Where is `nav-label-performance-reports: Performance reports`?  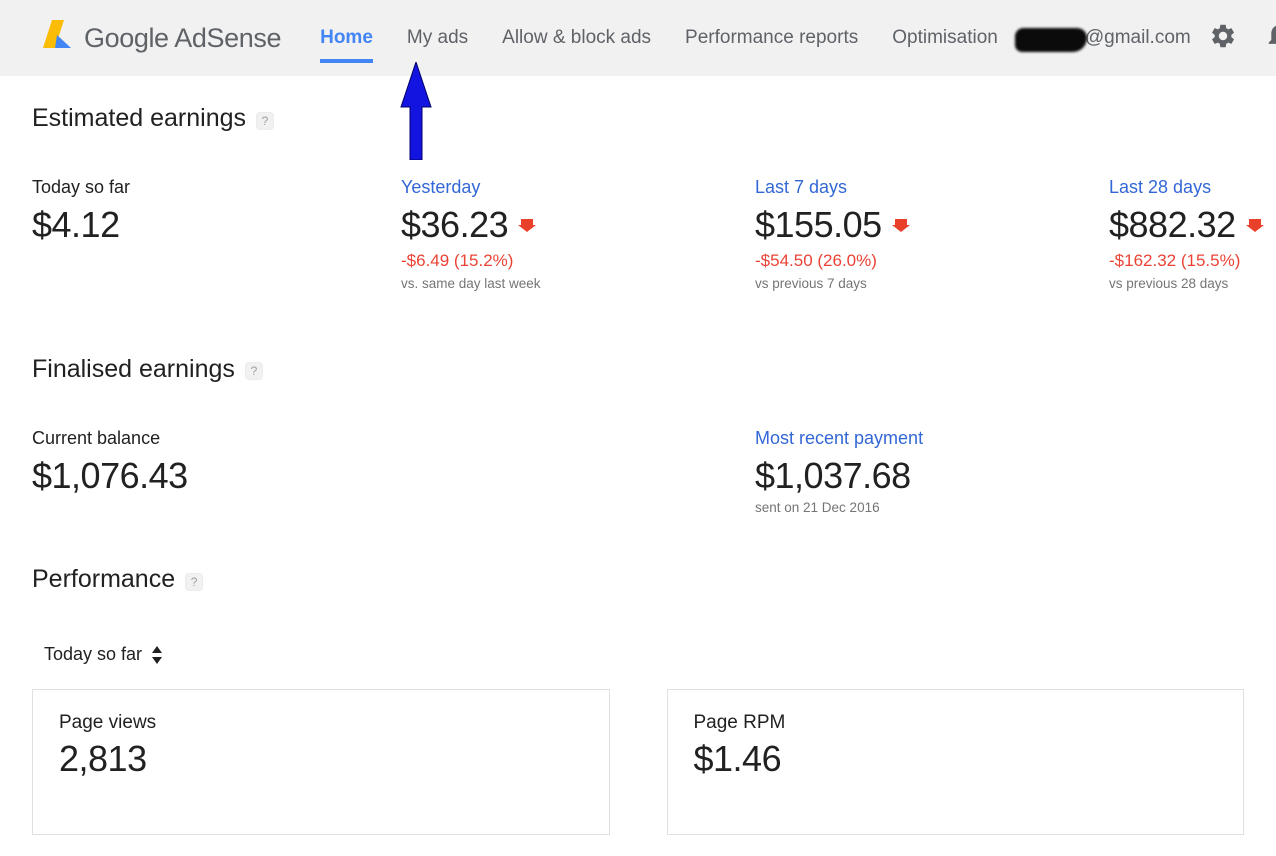 nav-label-performance-reports: Performance reports is located at coordinates (772, 37).